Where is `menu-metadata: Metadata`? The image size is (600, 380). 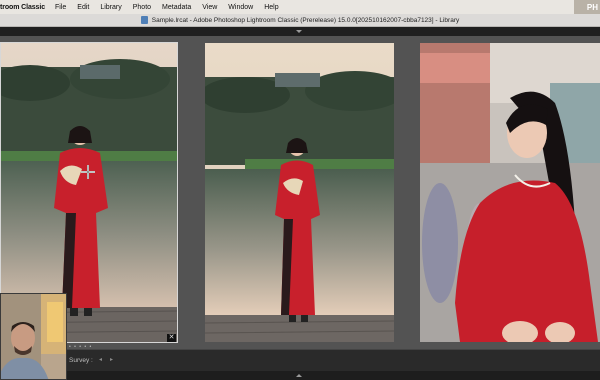 menu-metadata: Metadata is located at coordinates (176, 7).